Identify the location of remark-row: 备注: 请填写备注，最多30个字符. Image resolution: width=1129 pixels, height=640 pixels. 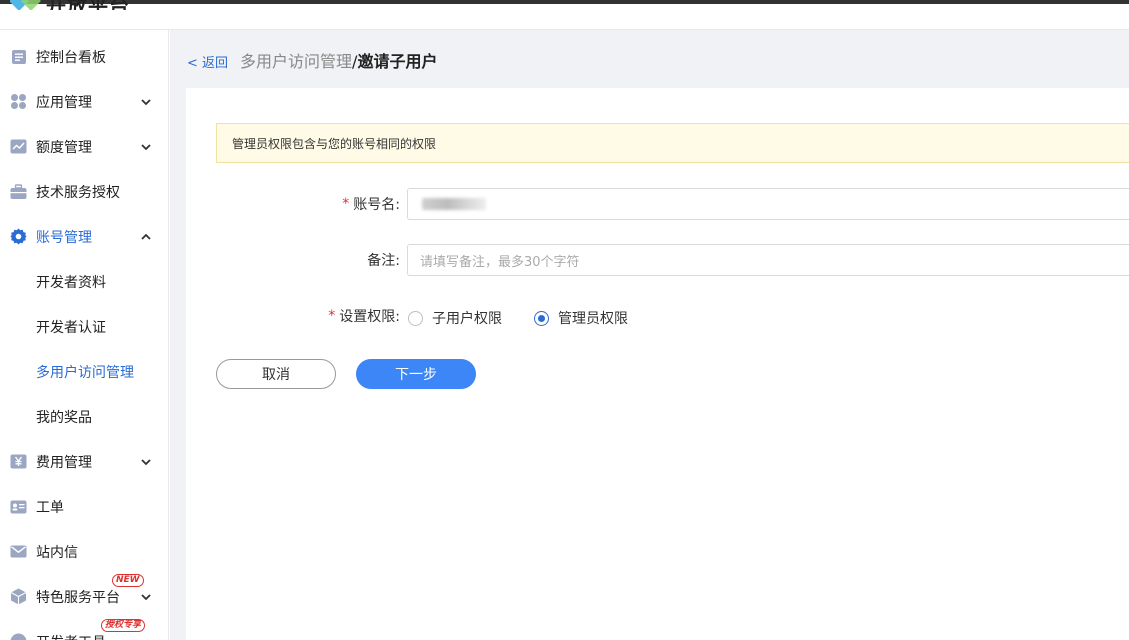
(657, 260).